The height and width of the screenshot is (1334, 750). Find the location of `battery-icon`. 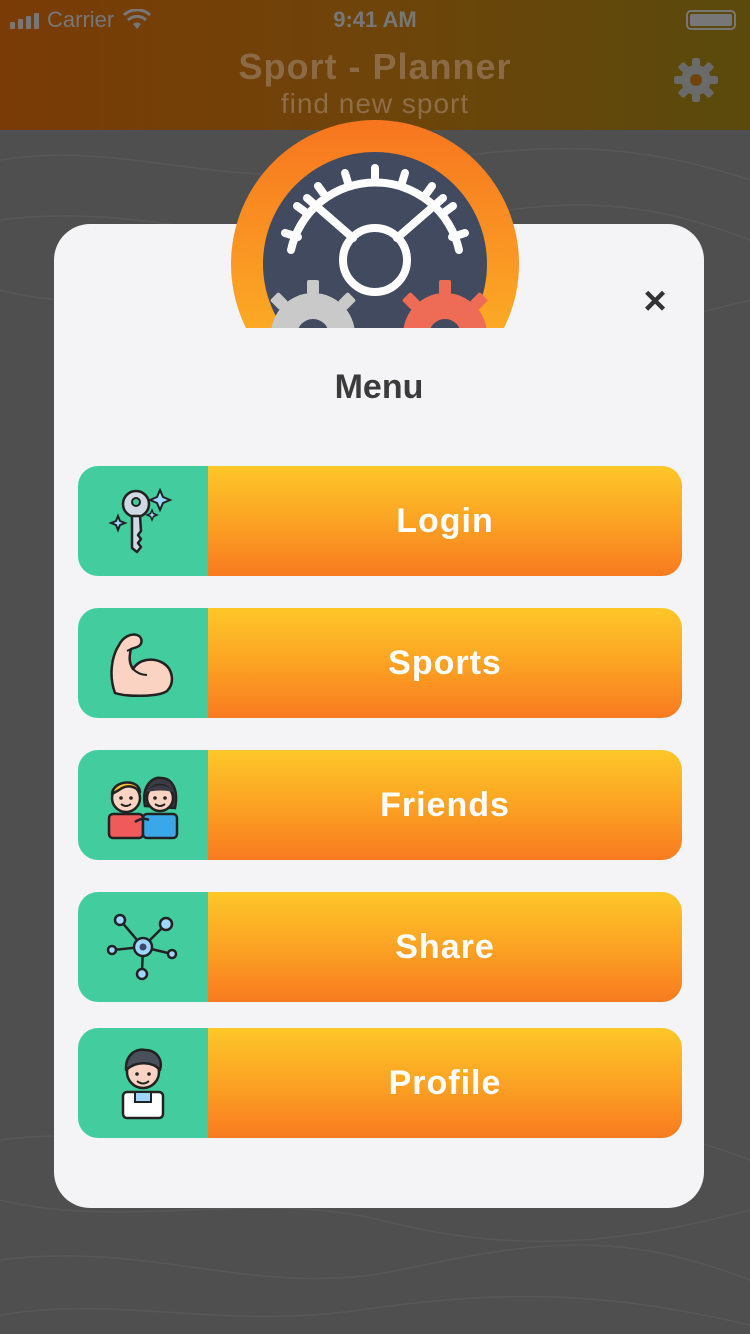

battery-icon is located at coordinates (711, 20).